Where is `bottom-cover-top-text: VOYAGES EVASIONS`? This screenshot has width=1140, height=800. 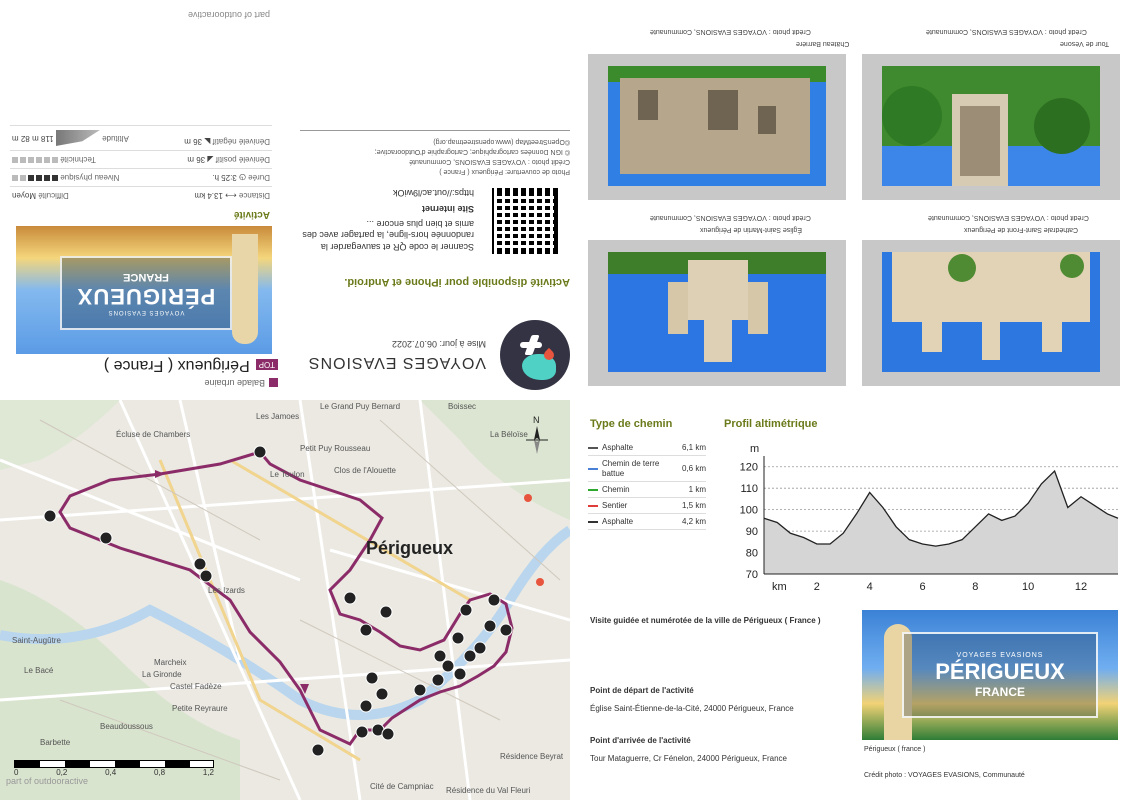
bottom-cover-top-text: VOYAGES EVASIONS is located at coordinates (1000, 655).